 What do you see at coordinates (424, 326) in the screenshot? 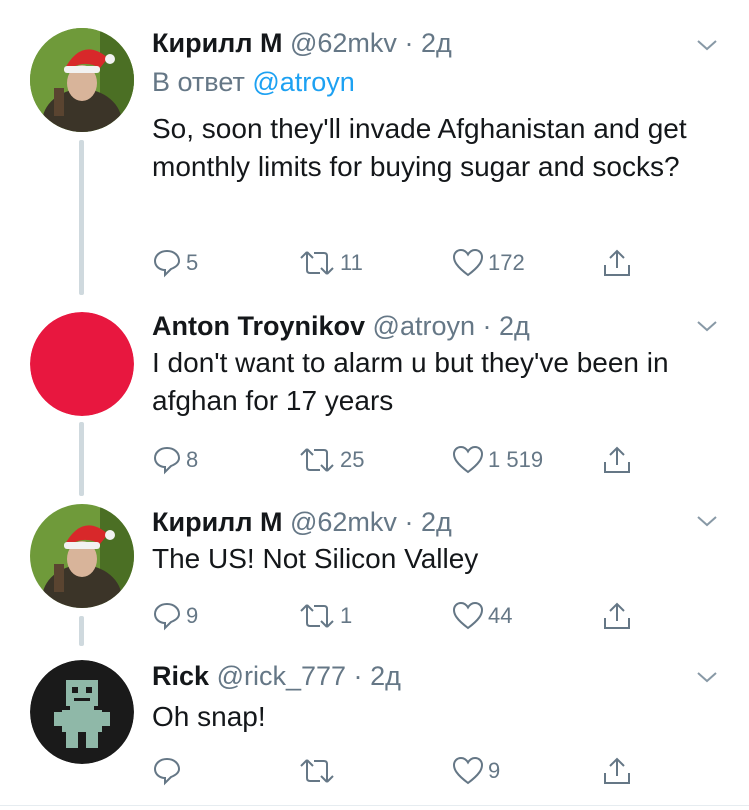
I see `user-handle: @atroyn` at bounding box center [424, 326].